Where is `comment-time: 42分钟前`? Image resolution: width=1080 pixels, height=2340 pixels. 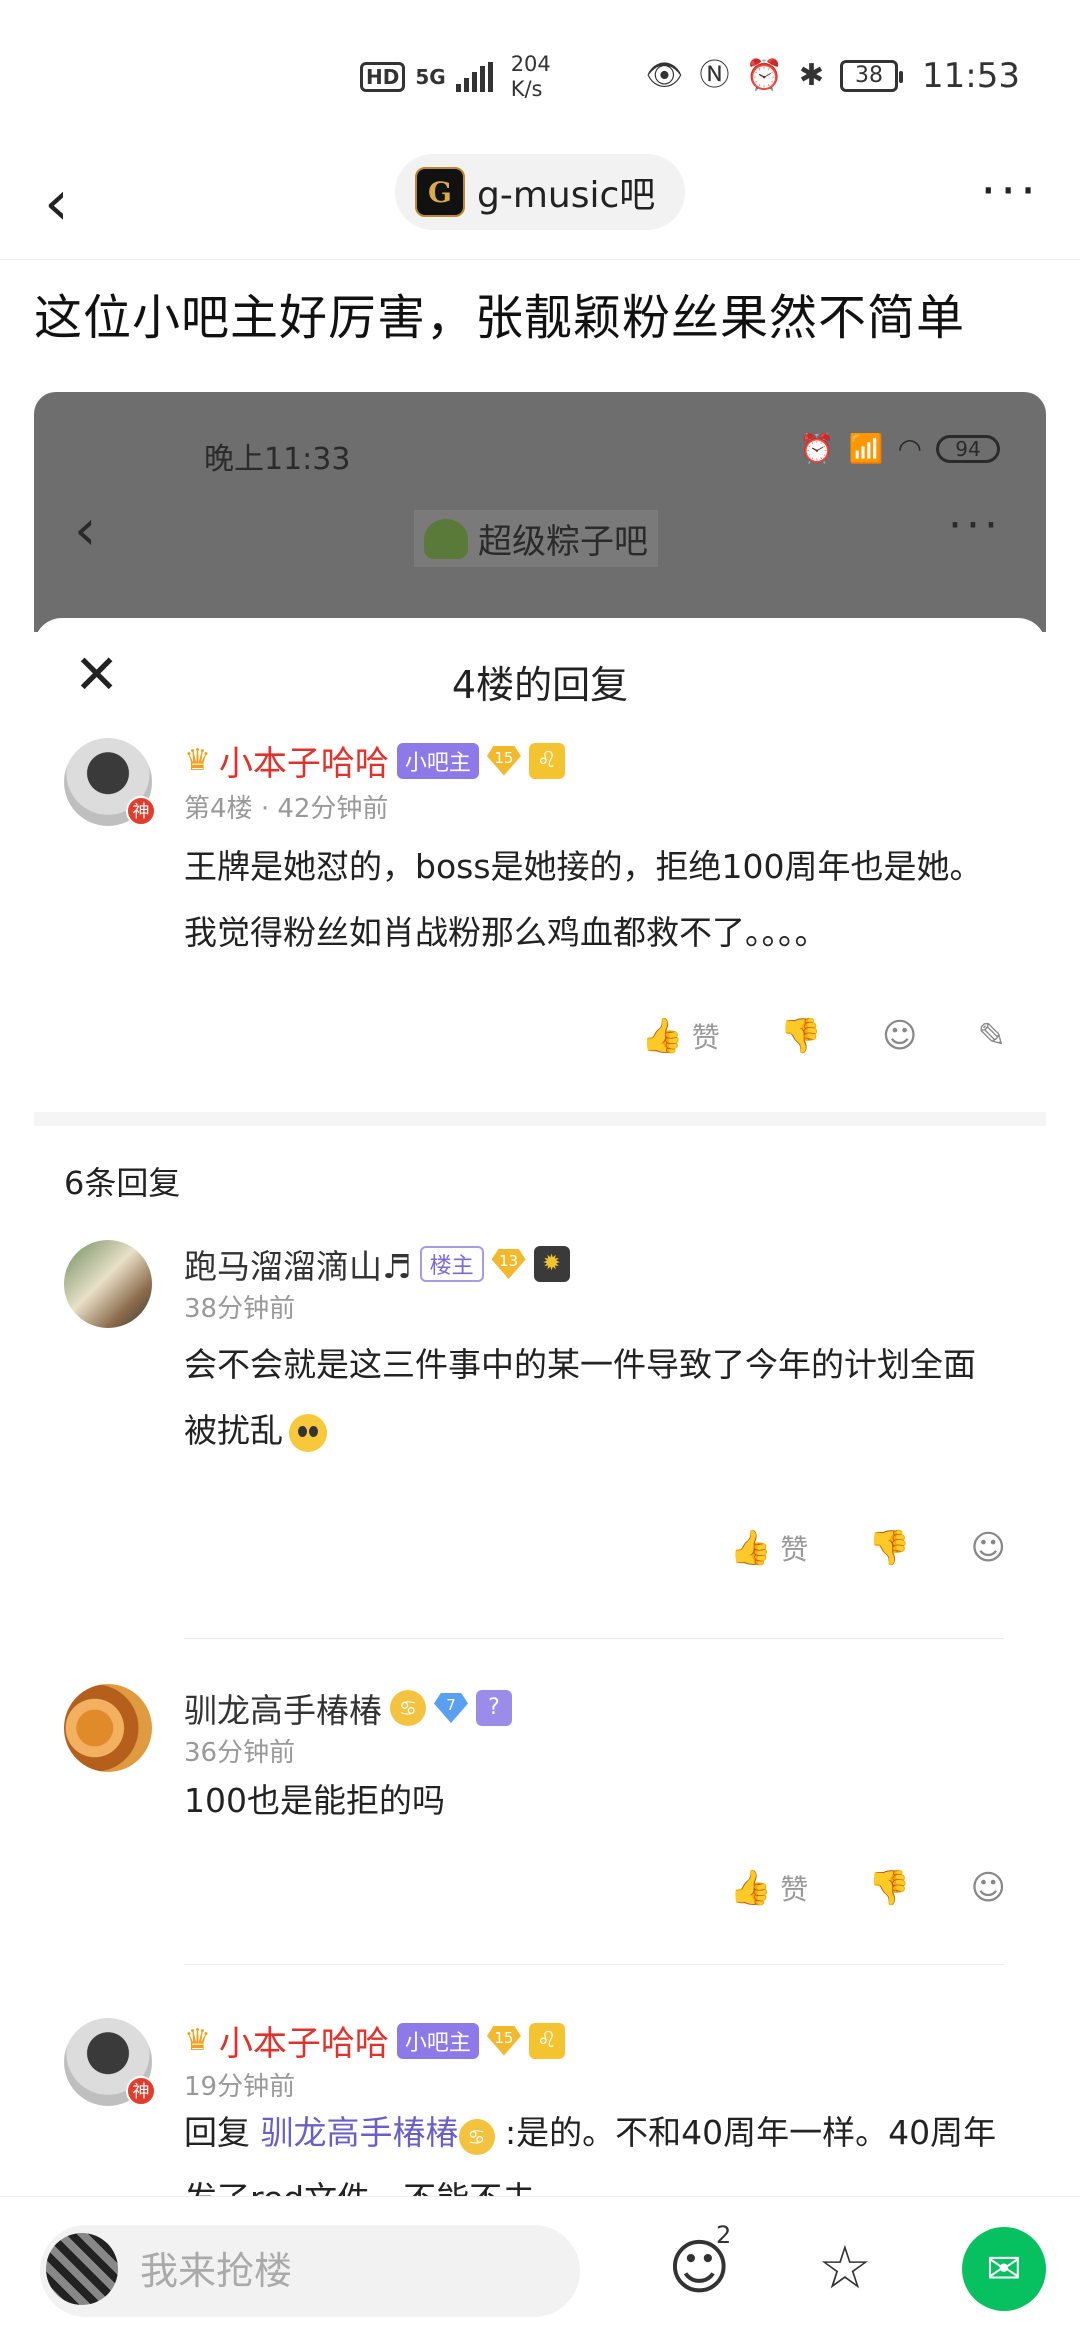 comment-time: 42分钟前 is located at coordinates (333, 809).